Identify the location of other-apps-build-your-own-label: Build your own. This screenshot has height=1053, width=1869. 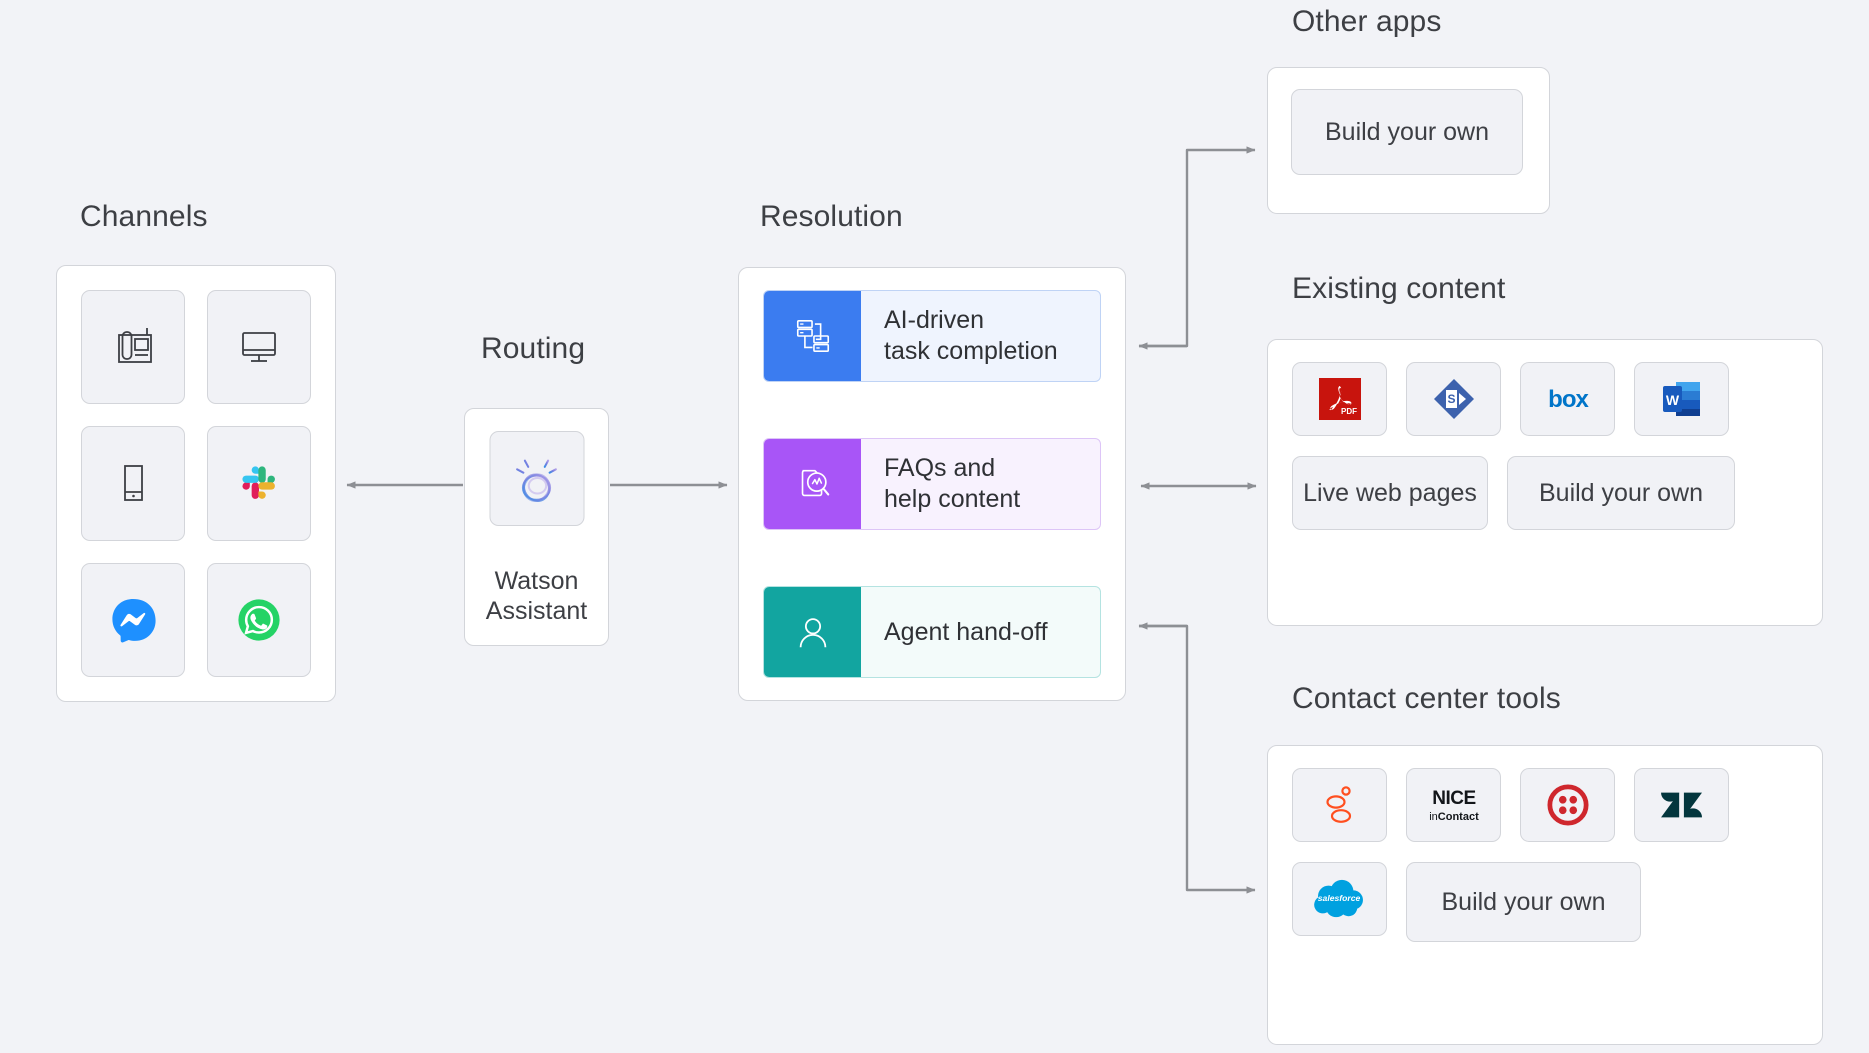
(1407, 131).